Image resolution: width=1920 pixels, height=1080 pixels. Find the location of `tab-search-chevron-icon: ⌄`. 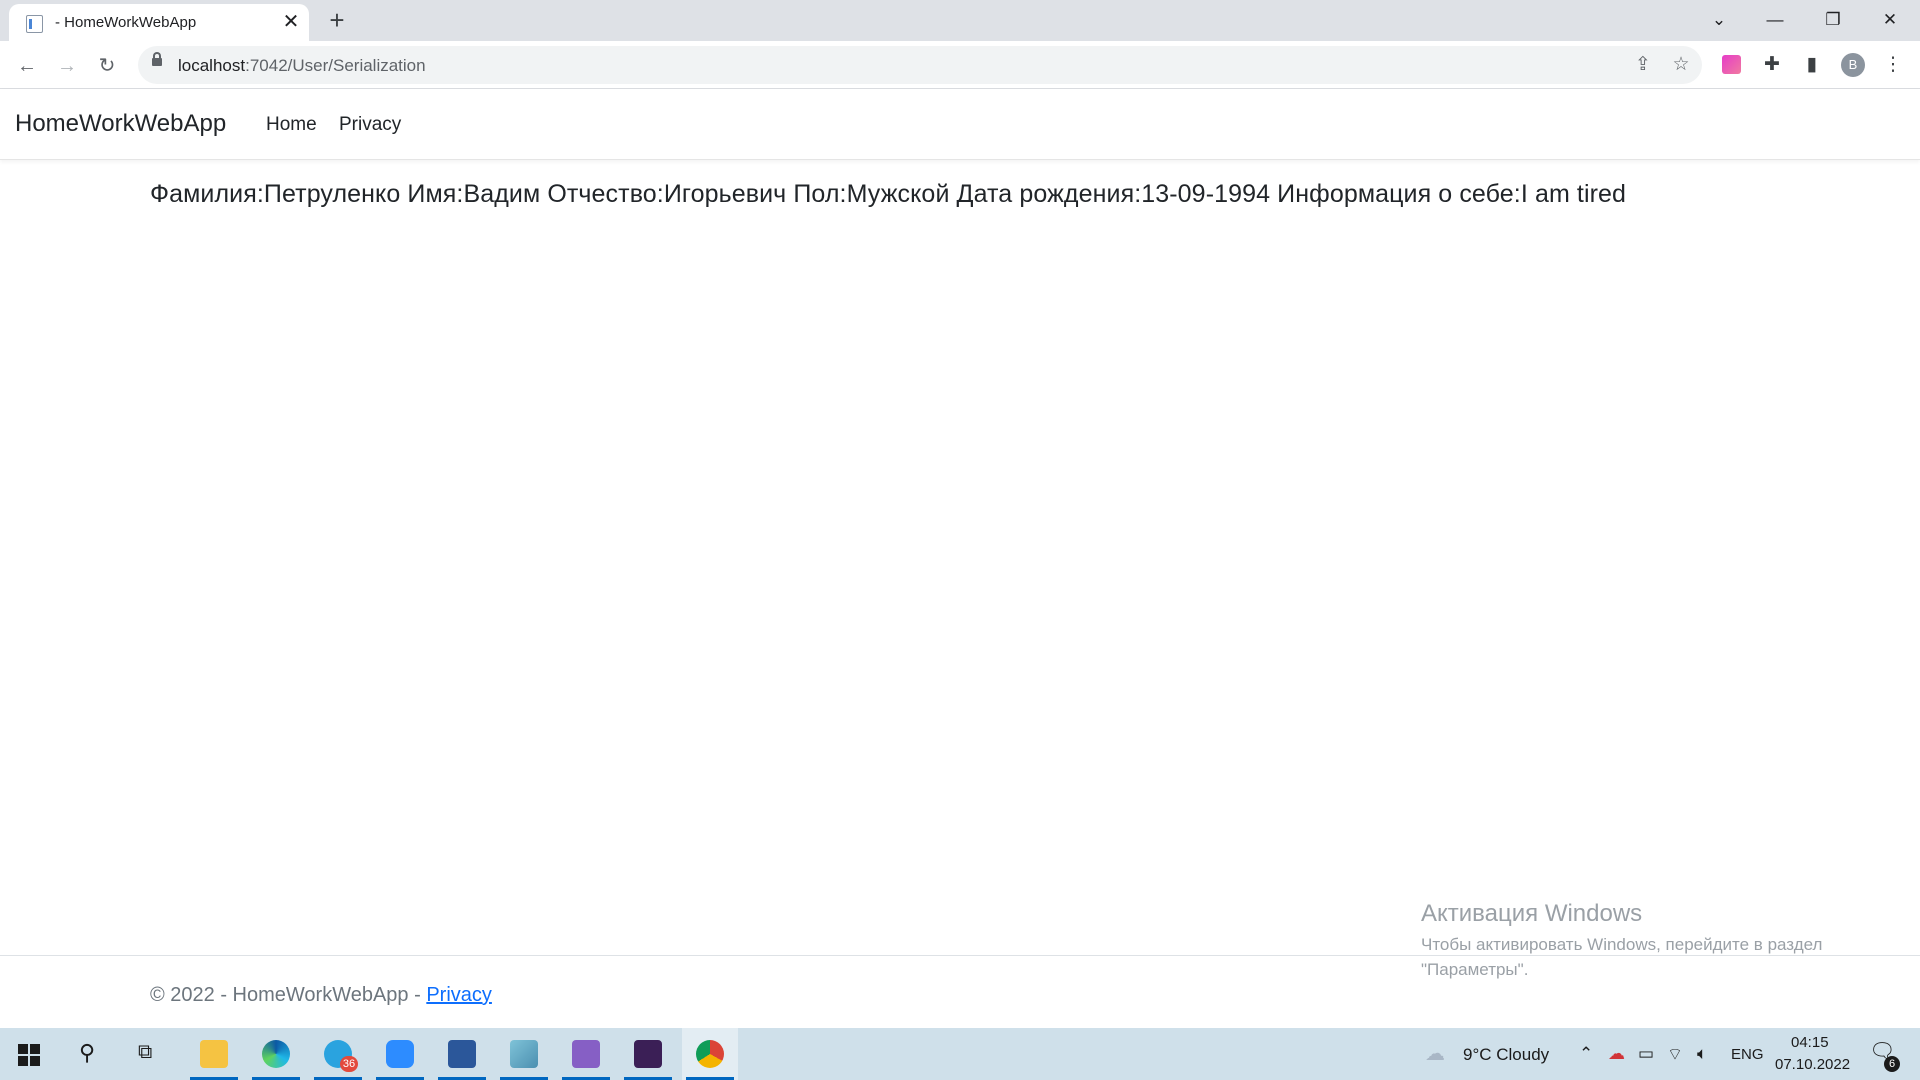

tab-search-chevron-icon: ⌄ is located at coordinates (1719, 20).